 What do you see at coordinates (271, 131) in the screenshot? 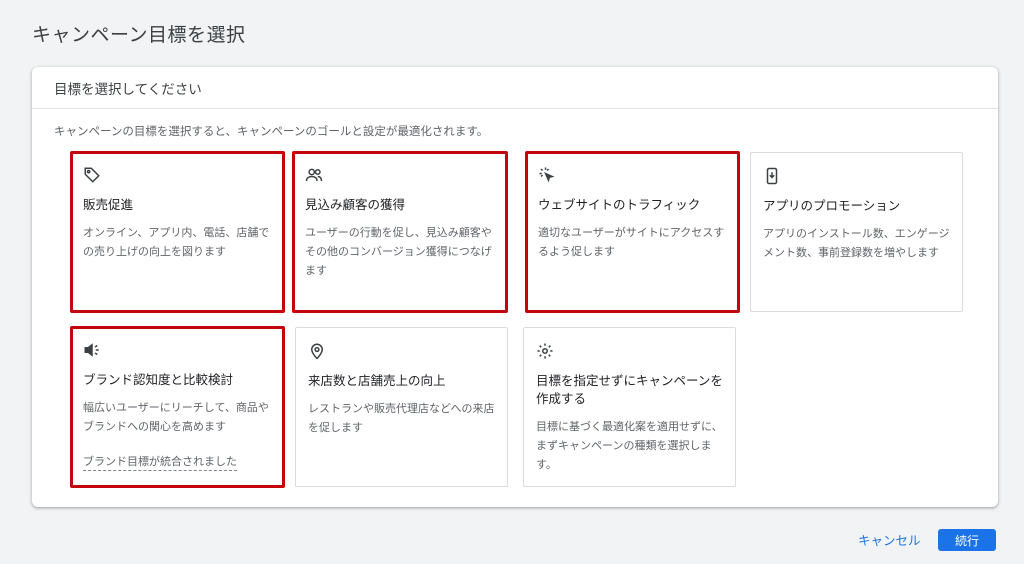
I see `panel-description: キャンペーンの目標を選択すると、キャンペーンのゴールと設定が最適化されます。` at bounding box center [271, 131].